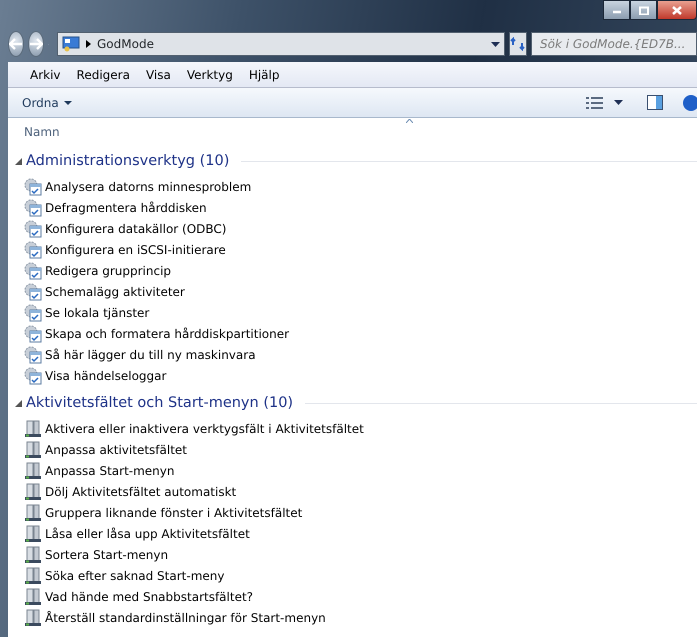 This screenshot has height=637, width=697. Describe the element at coordinates (140, 492) in the screenshot. I see `list-item: Dölj Aktivitetsfältet automatiskt` at that location.